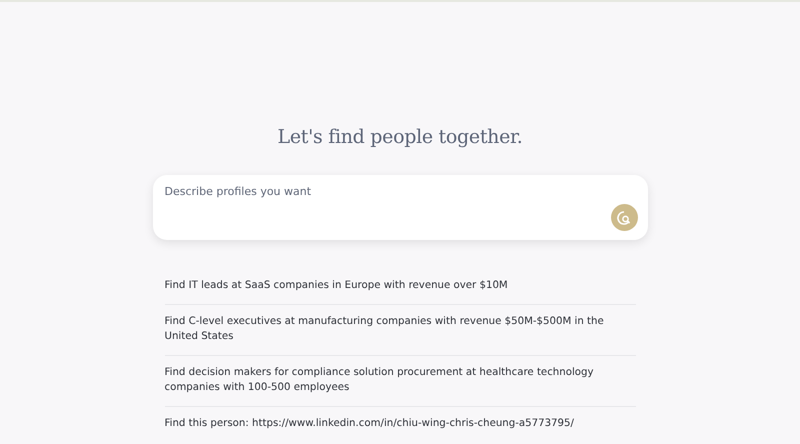 The image size is (800, 444). Describe the element at coordinates (400, 207) in the screenshot. I see `search-field: Describe profiles you want` at that location.